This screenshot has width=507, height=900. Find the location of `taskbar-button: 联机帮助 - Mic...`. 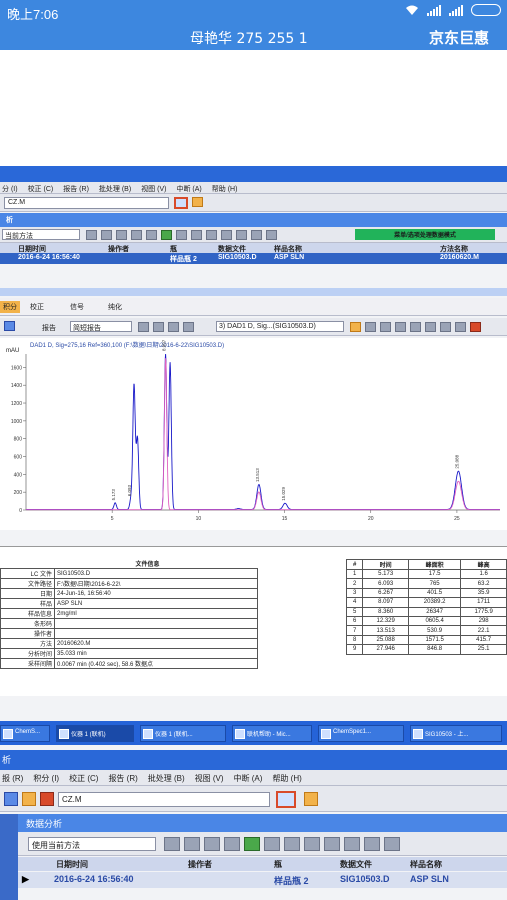

taskbar-button: 联机帮助 - Mic... is located at coordinates (272, 733).